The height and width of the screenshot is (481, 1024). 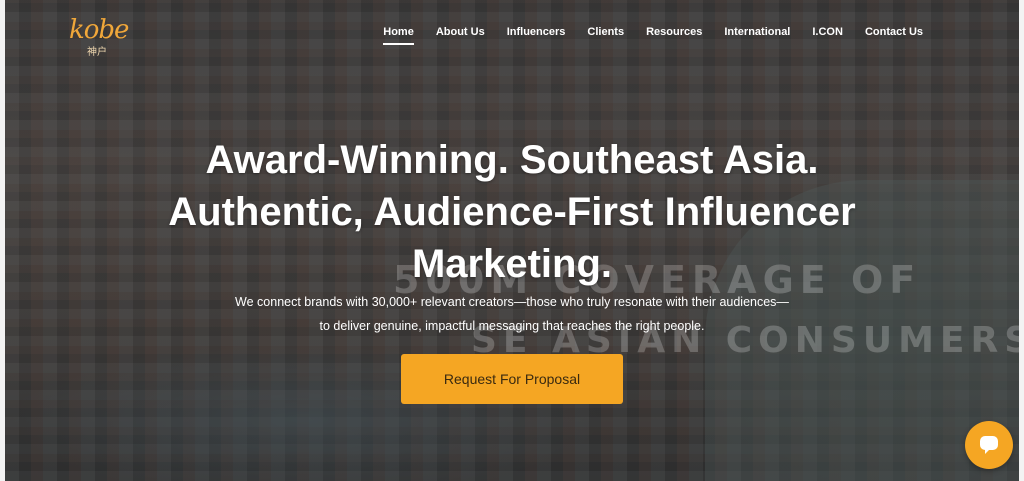 What do you see at coordinates (512, 160) in the screenshot?
I see `headline-line: Award-Winning. Southeast Asia.` at bounding box center [512, 160].